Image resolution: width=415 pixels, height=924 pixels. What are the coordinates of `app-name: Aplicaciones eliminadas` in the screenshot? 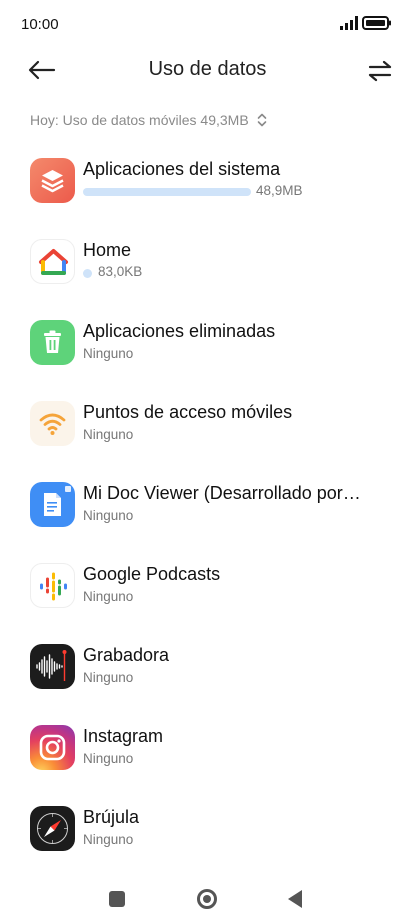 It's located at (179, 331).